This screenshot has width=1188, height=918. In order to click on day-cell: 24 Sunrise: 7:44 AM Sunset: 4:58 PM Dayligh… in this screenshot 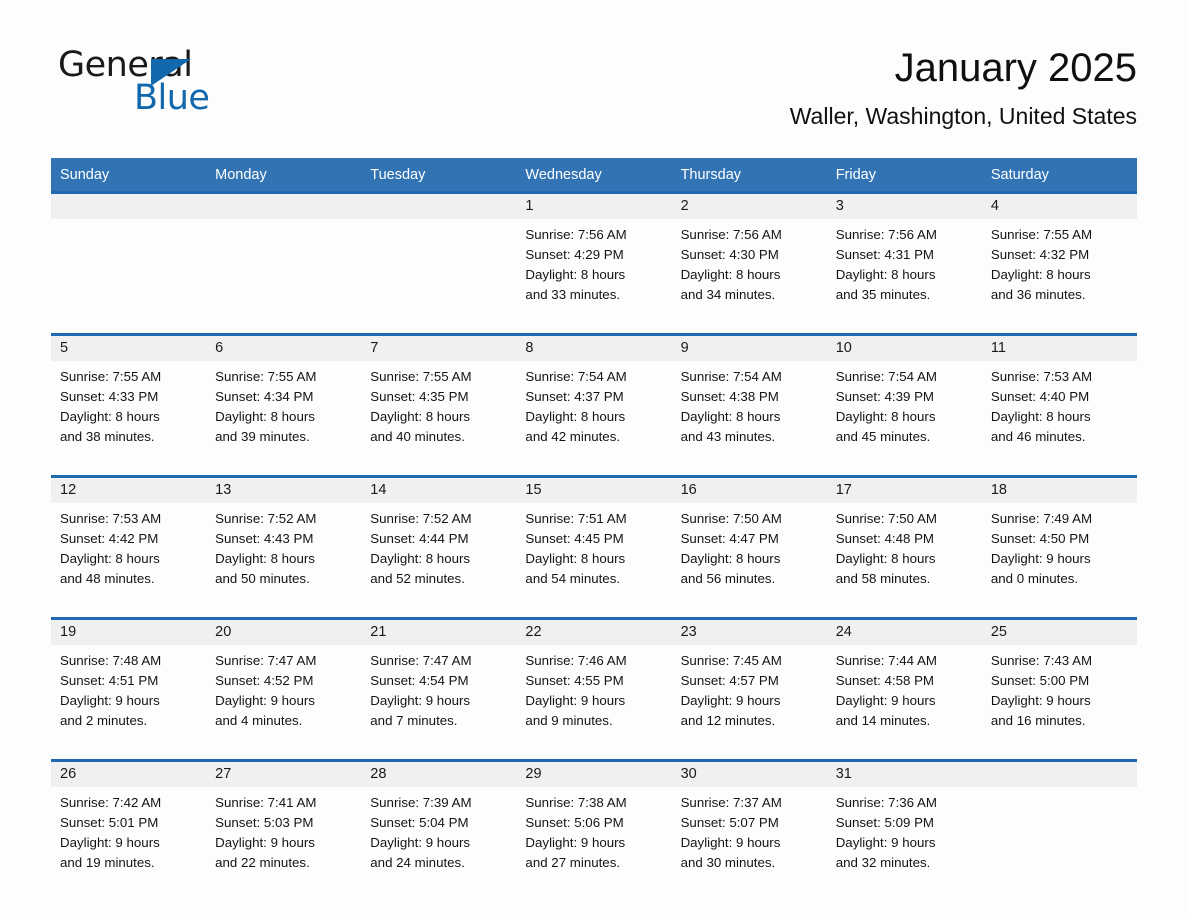, I will do `click(904, 684)`.